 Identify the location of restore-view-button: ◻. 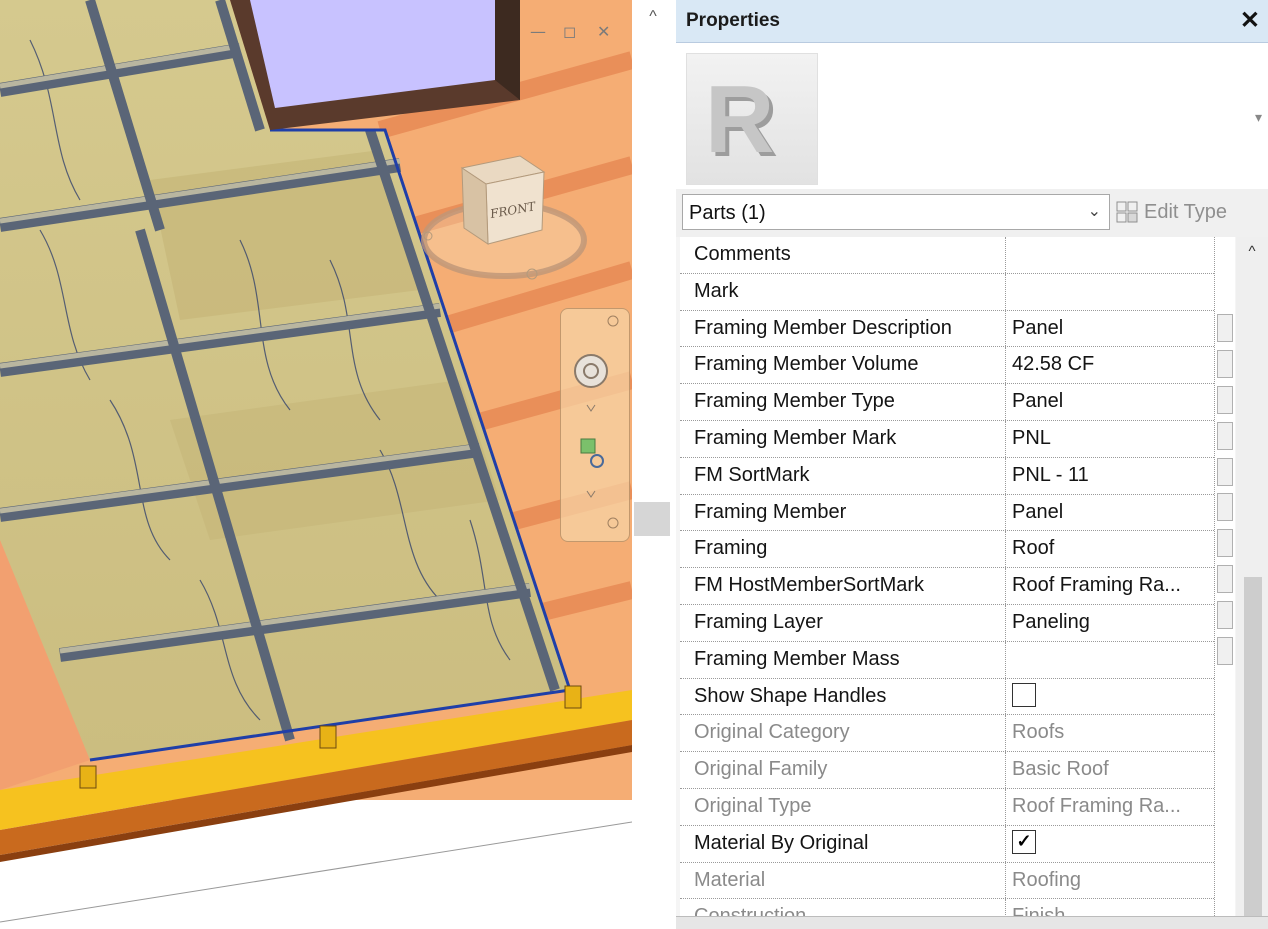
(569, 31).